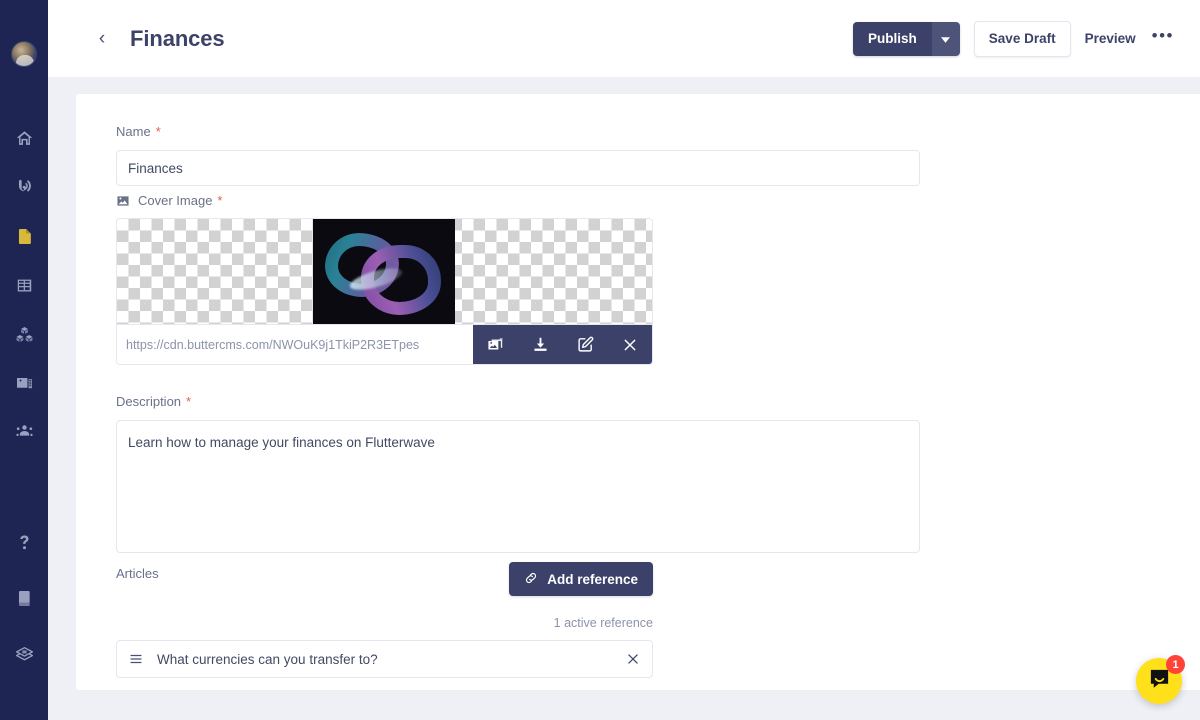 The image size is (1200, 720). I want to click on sidebar-item-collections, so click(24, 285).